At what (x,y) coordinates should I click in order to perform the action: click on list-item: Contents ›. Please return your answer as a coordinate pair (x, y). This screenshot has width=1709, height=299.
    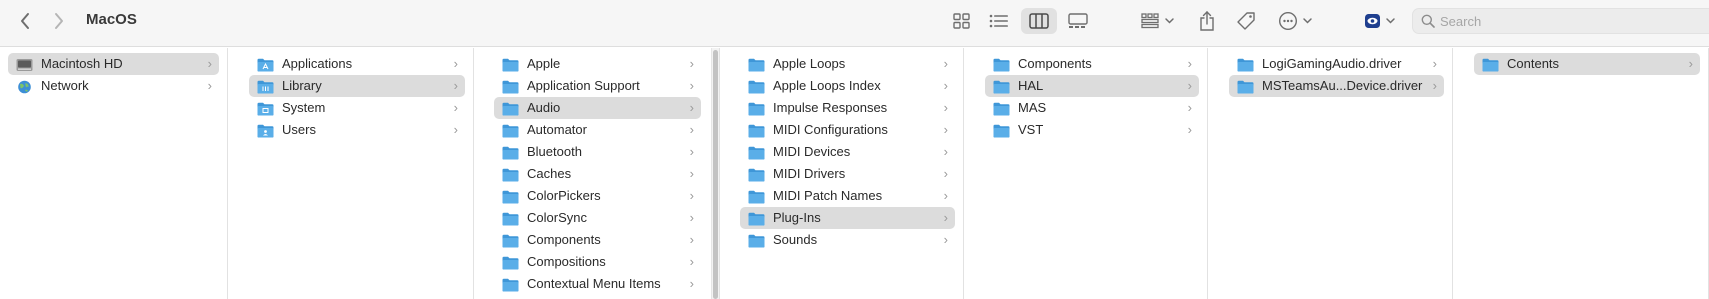
    Looking at the image, I should click on (1587, 64).